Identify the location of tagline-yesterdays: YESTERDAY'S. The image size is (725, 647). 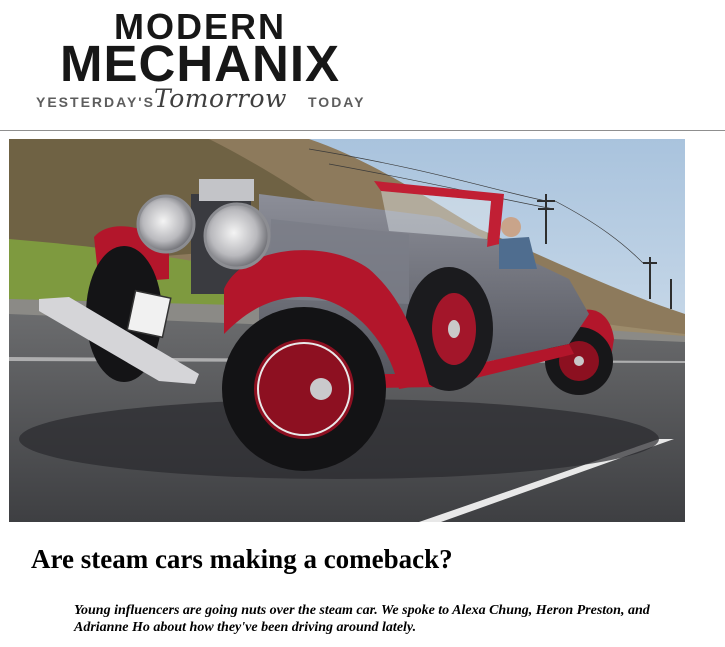
(95, 102).